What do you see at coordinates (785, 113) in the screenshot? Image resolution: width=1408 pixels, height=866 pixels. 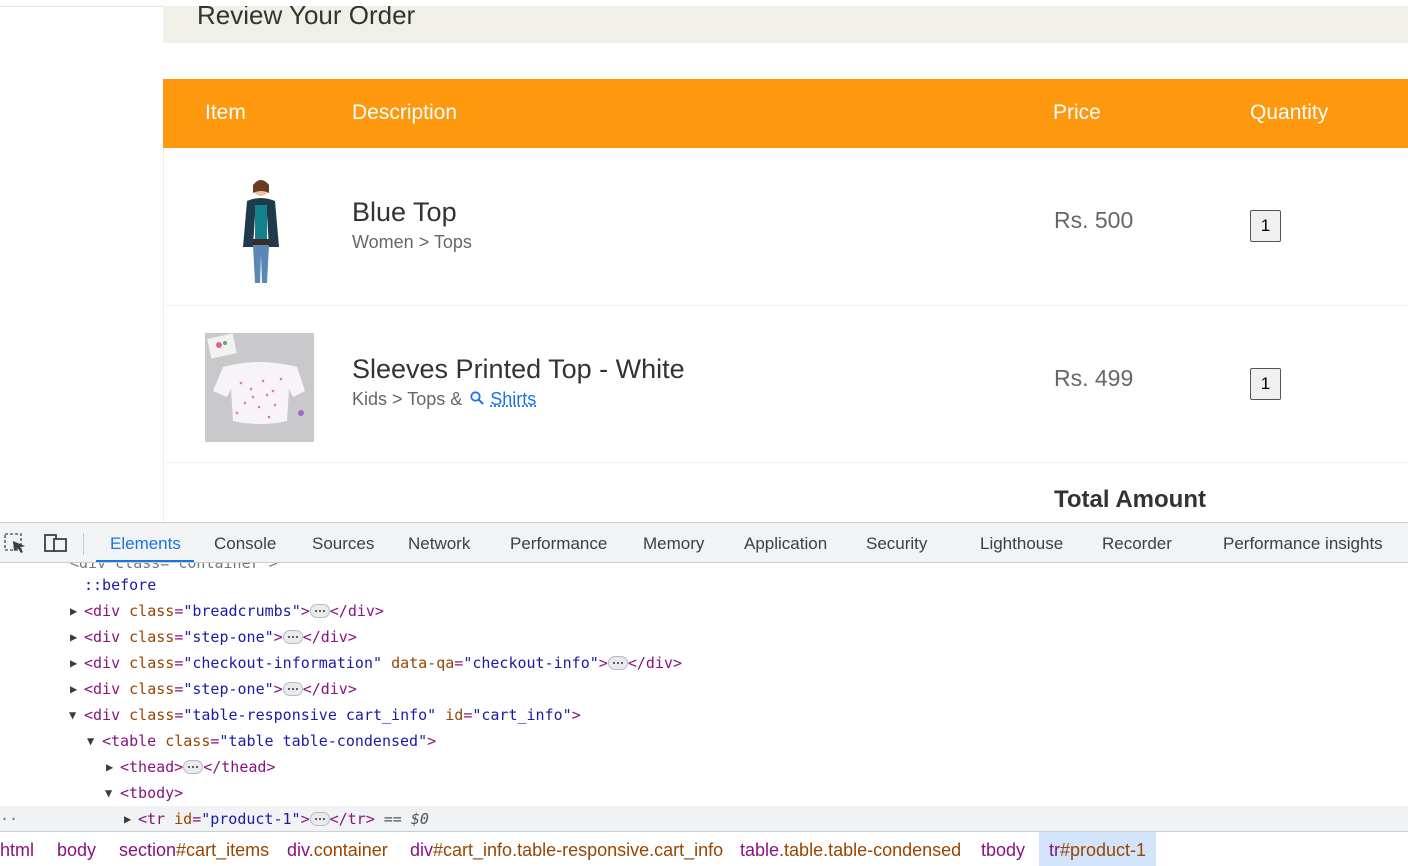 I see `cart-table-header: Item Description Price Quantity` at bounding box center [785, 113].